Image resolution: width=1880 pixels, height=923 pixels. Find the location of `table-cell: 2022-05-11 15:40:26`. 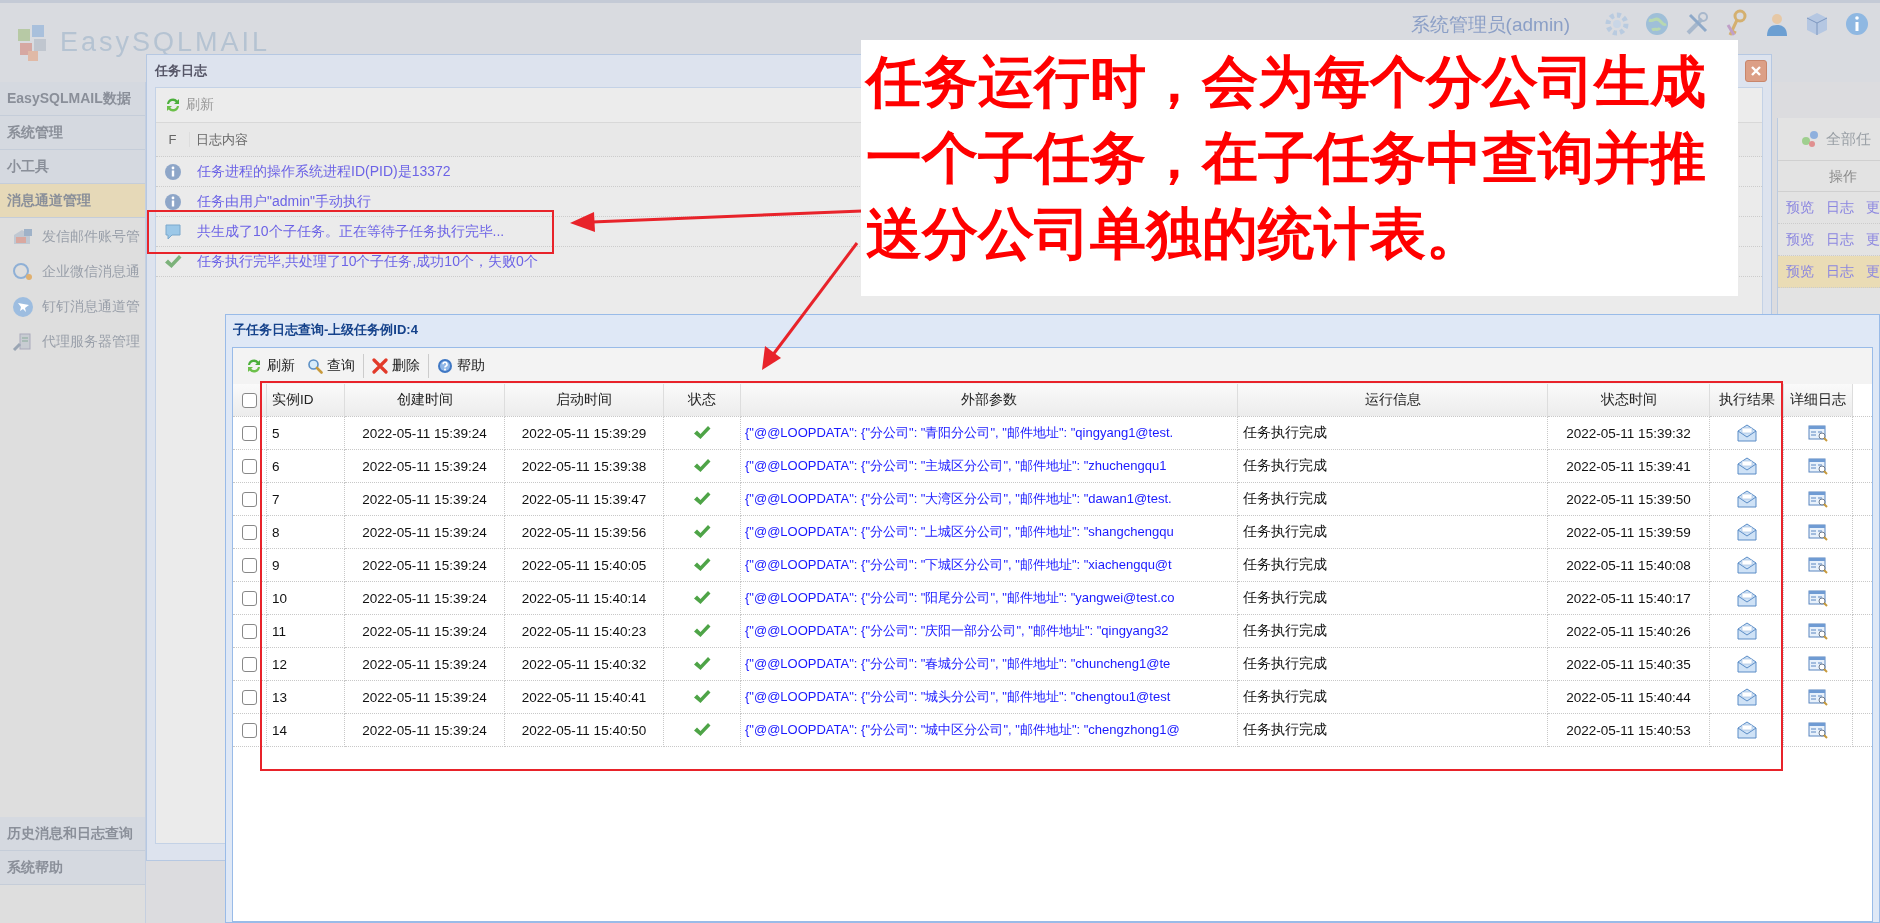

table-cell: 2022-05-11 15:40:26 is located at coordinates (1629, 631).